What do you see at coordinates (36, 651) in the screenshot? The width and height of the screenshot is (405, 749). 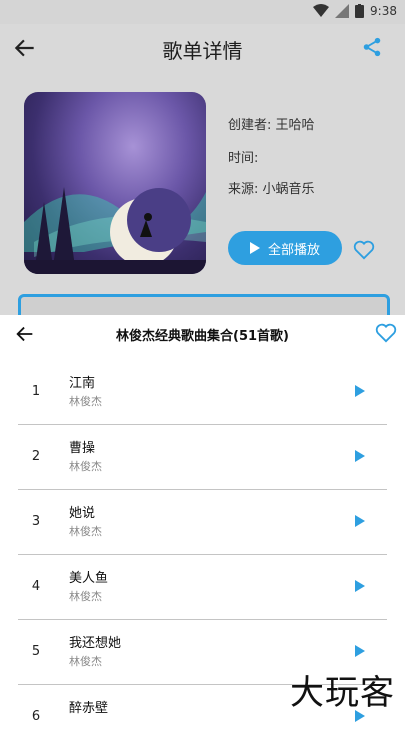 I see `song-number: 5` at bounding box center [36, 651].